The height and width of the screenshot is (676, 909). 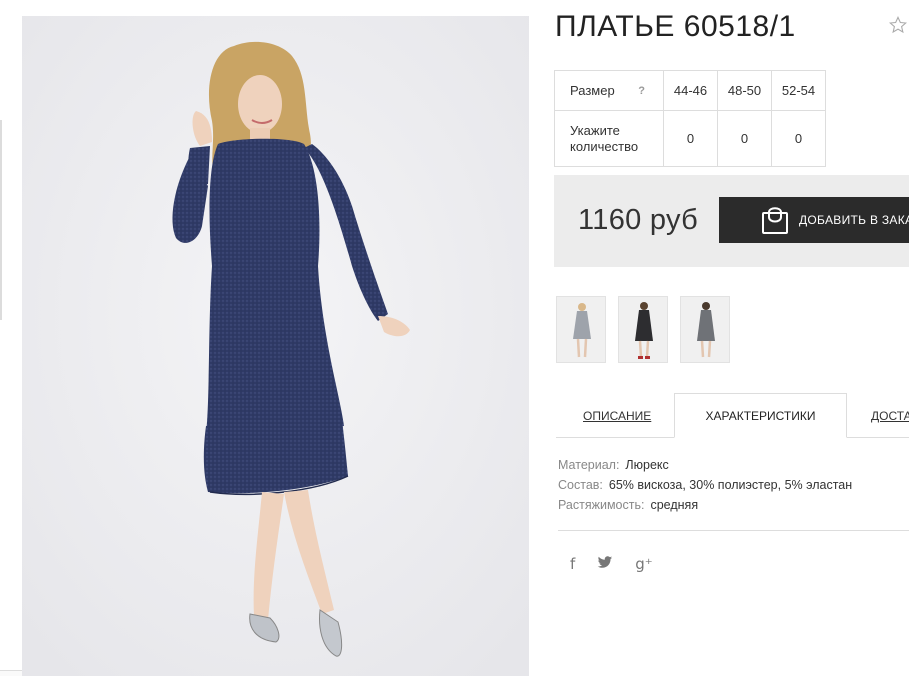 I want to click on quantity-input-44-46: 0, so click(x=690, y=138).